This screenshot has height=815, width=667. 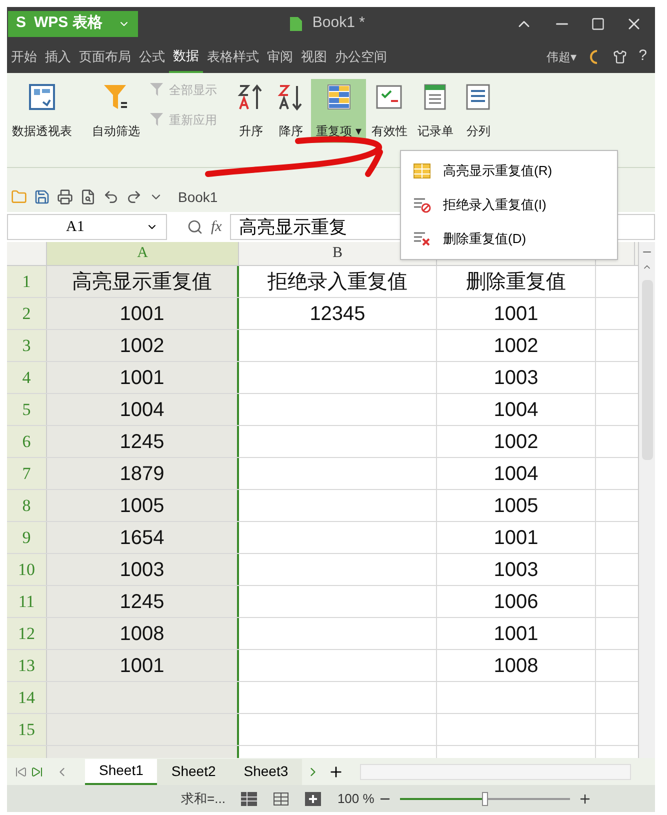 What do you see at coordinates (516, 601) in the screenshot?
I see `table-cell: 1006` at bounding box center [516, 601].